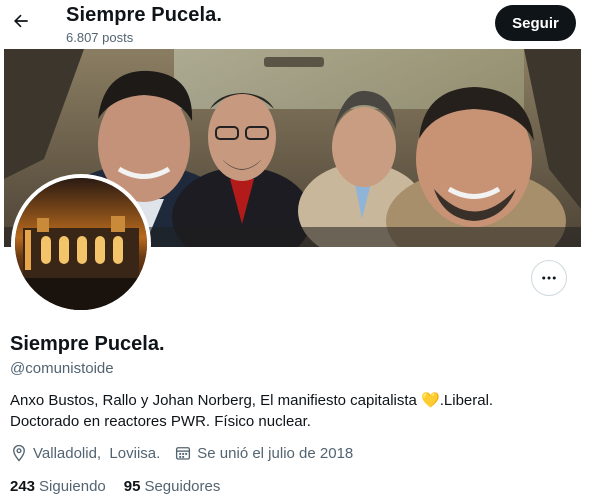  What do you see at coordinates (535, 23) in the screenshot?
I see `follow-button: Seguir` at bounding box center [535, 23].